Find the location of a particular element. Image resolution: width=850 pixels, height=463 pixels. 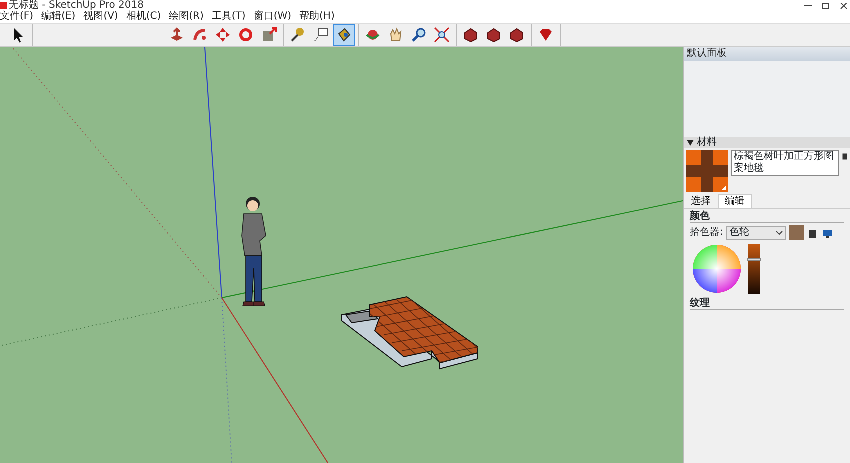

brightness-slider is located at coordinates (754, 269).